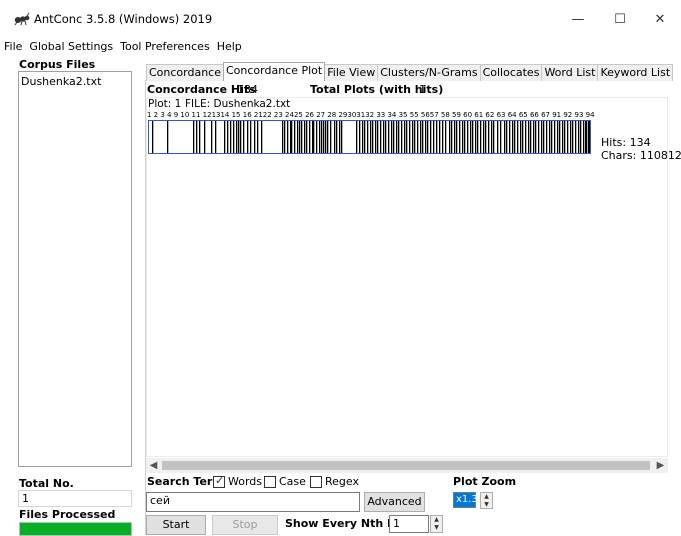 This screenshot has height=536, width=681. Describe the element at coordinates (620, 19) in the screenshot. I see `maximize-button: ☐` at that location.